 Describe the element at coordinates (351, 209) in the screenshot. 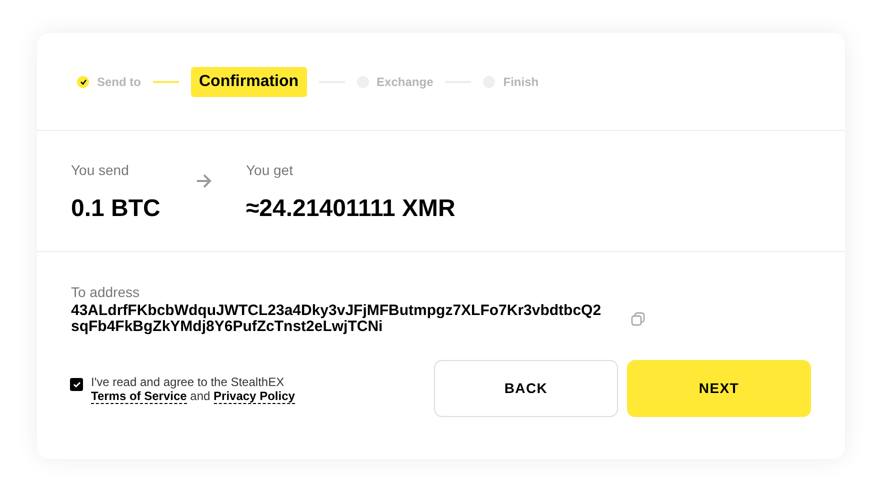

I see `get-amount: ≈24.21401111 XMR` at that location.